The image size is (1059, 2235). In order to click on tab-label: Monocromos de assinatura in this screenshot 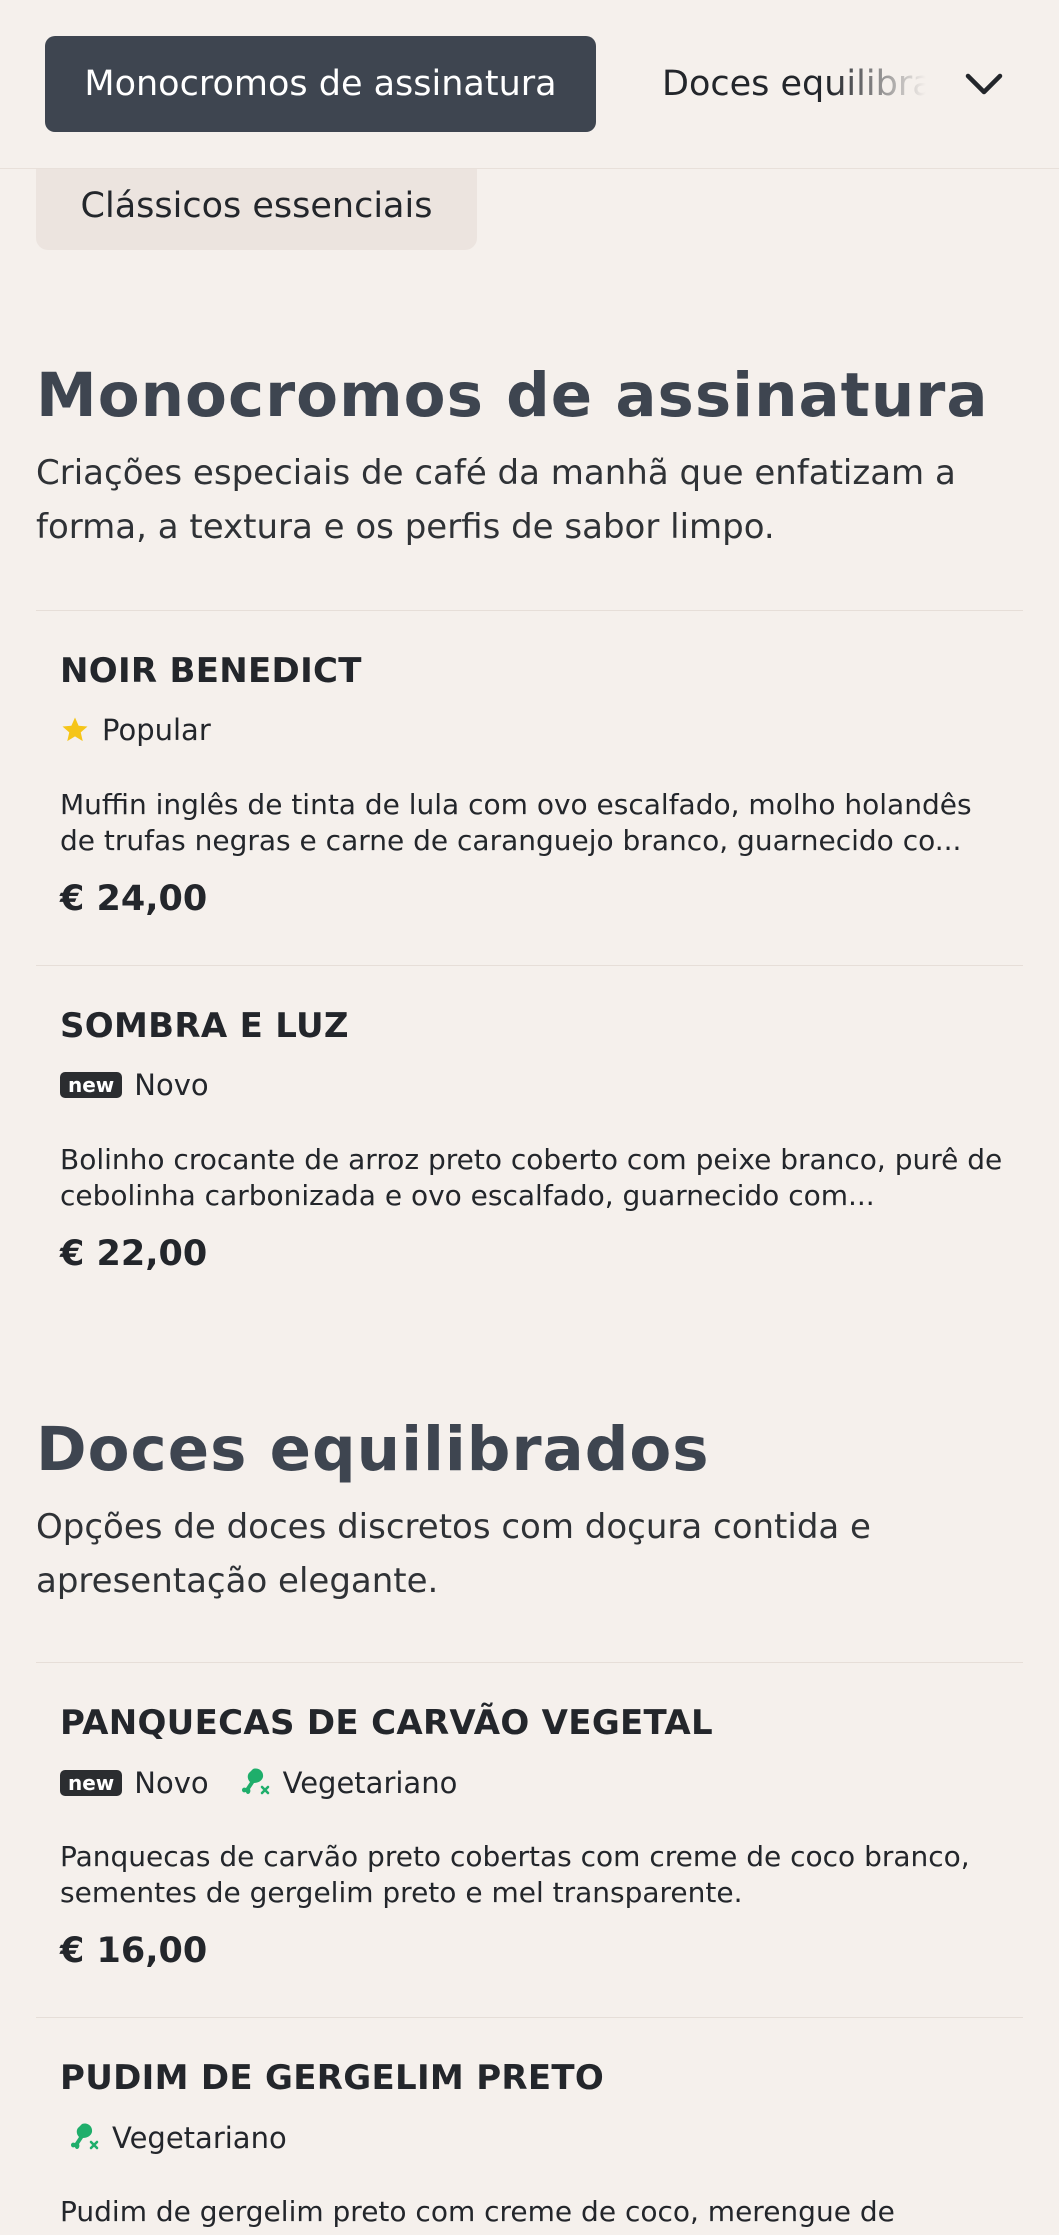, I will do `click(320, 84)`.